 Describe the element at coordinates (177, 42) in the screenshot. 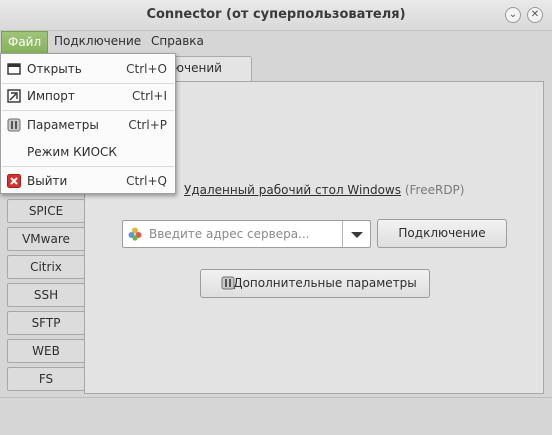

I see `menu-help: Справка` at that location.